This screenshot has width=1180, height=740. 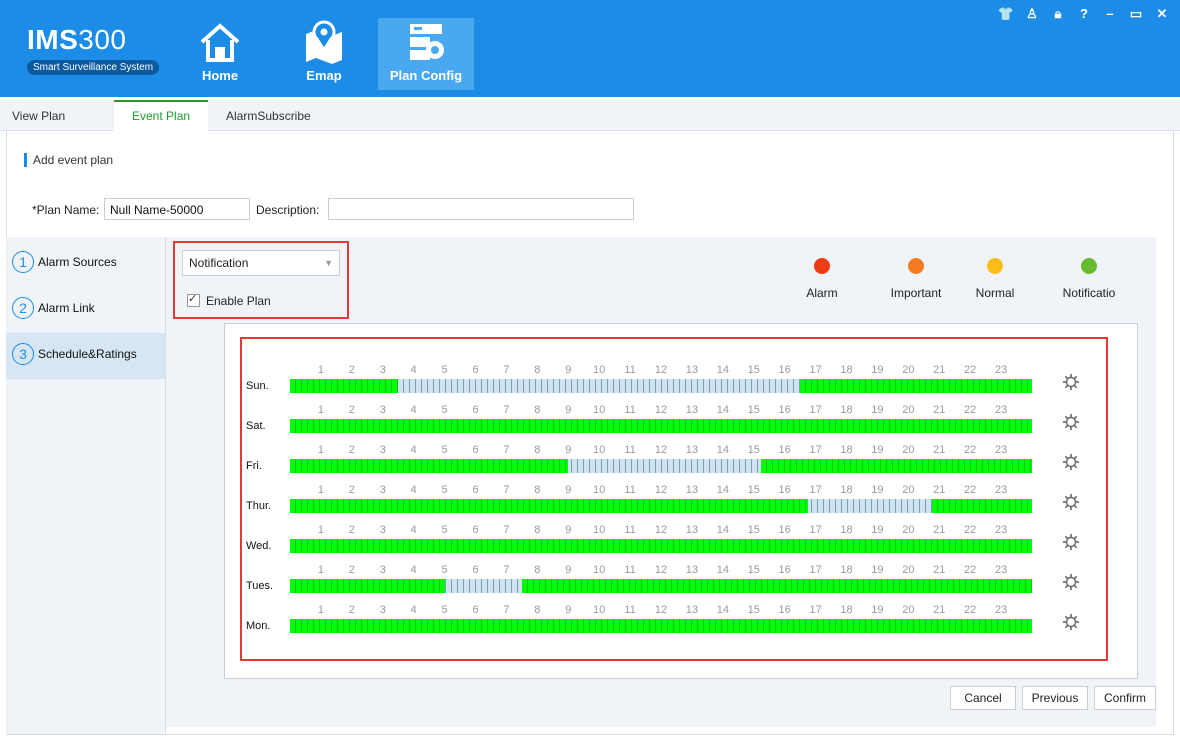 I want to click on hour-tick-label: 3, so click(x=382, y=370).